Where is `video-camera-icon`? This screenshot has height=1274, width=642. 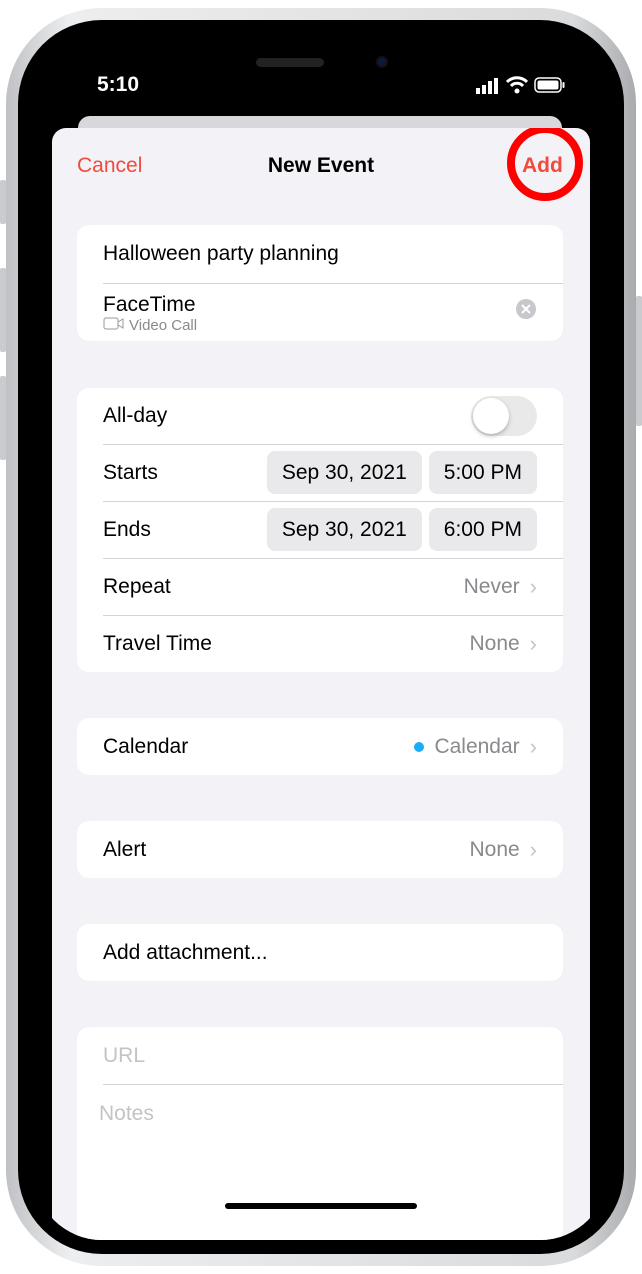
video-camera-icon is located at coordinates (114, 325).